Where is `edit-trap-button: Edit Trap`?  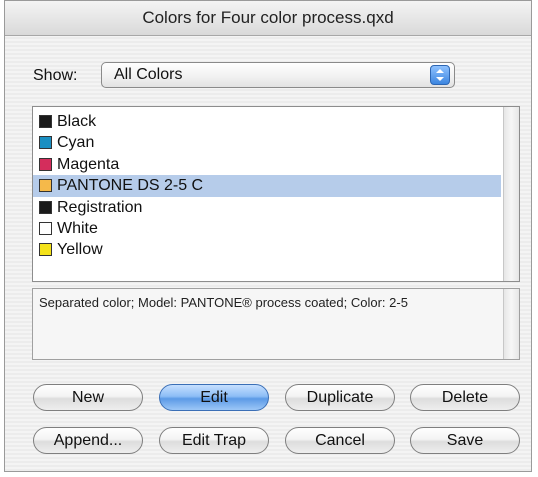 edit-trap-button: Edit Trap is located at coordinates (214, 440).